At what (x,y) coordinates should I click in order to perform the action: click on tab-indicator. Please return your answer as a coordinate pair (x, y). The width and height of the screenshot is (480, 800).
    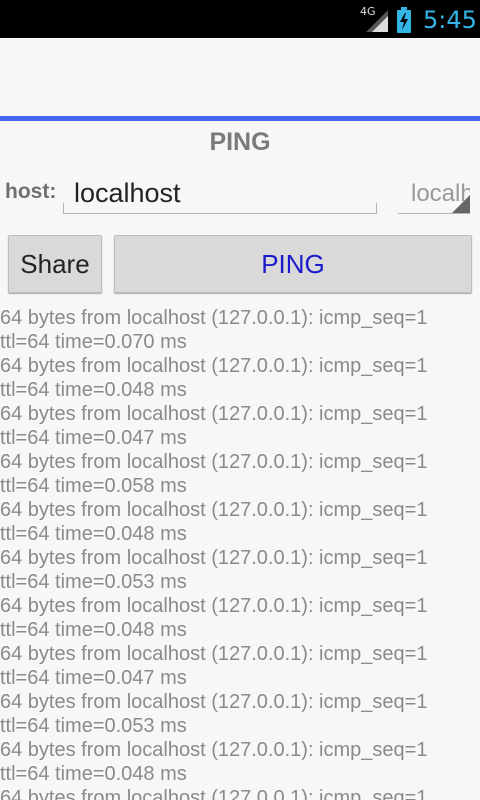
    Looking at the image, I should click on (240, 118).